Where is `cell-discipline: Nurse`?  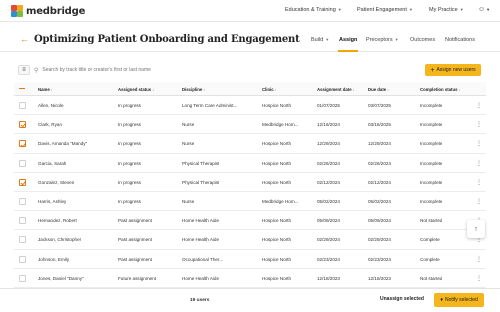 cell-discipline: Nurse is located at coordinates (188, 144).